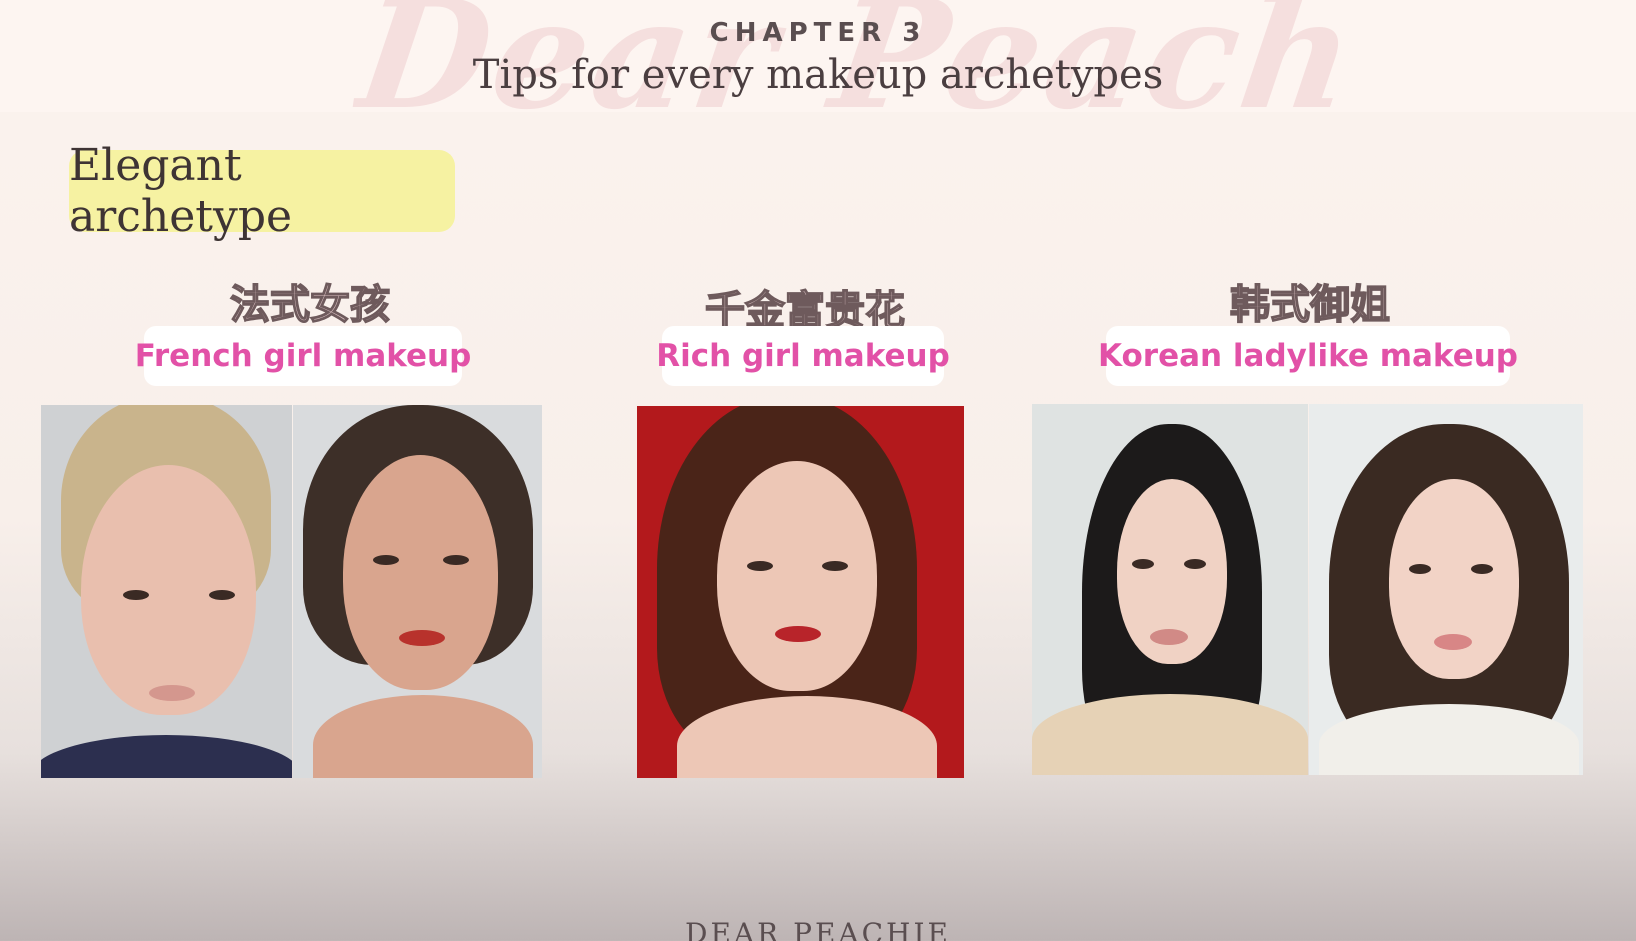 The image size is (1636, 941). What do you see at coordinates (1310, 305) in the screenshot?
I see `korean-ladylike-chinese-title: 韩式御姐` at bounding box center [1310, 305].